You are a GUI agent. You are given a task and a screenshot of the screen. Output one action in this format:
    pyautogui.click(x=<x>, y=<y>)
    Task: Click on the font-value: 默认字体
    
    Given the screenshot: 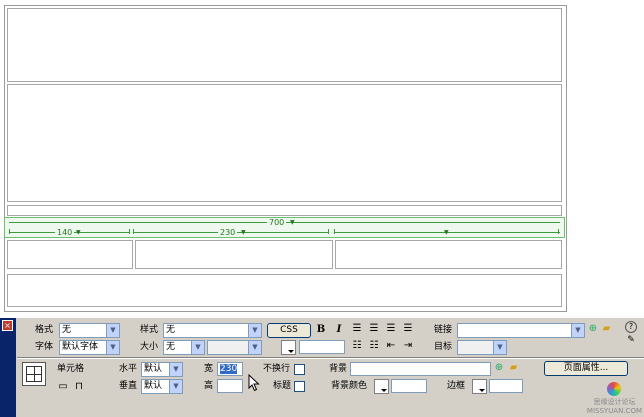 What is the action you would take?
    pyautogui.click(x=80, y=347)
    